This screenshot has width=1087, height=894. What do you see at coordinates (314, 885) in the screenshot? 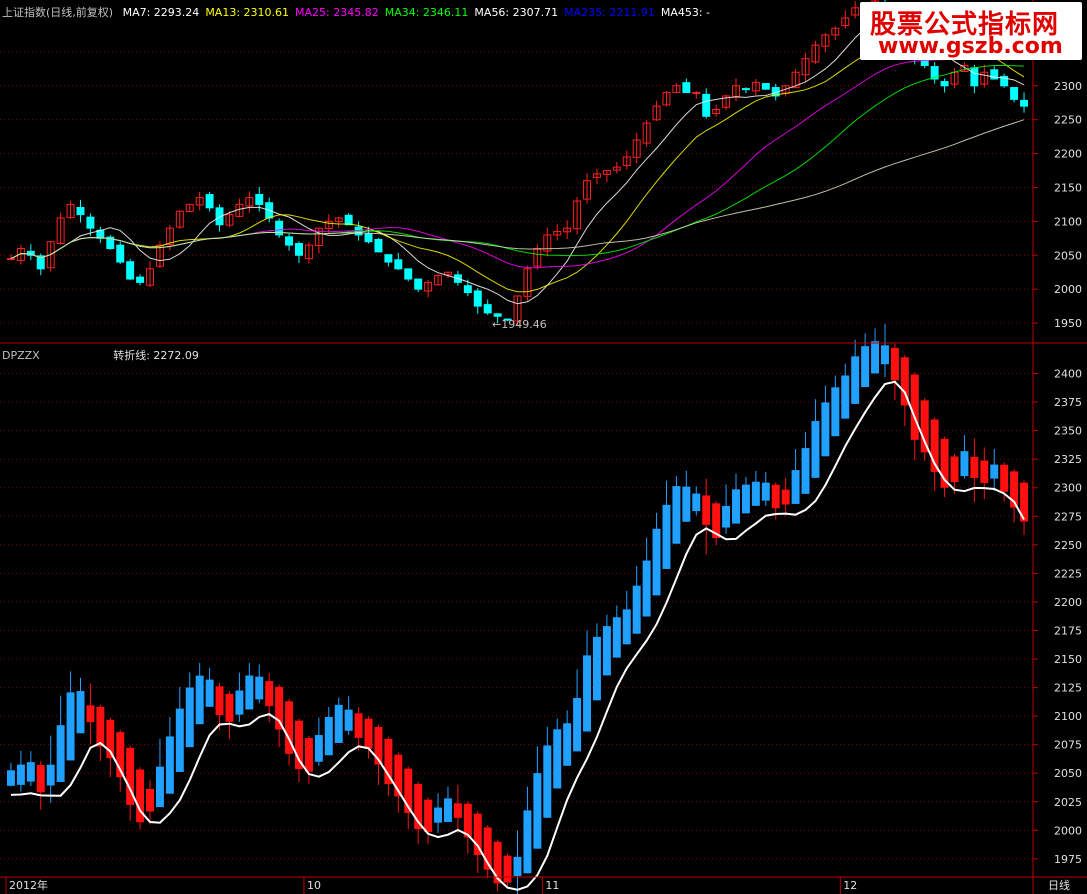
I see `x-tick-label: 10` at bounding box center [314, 885].